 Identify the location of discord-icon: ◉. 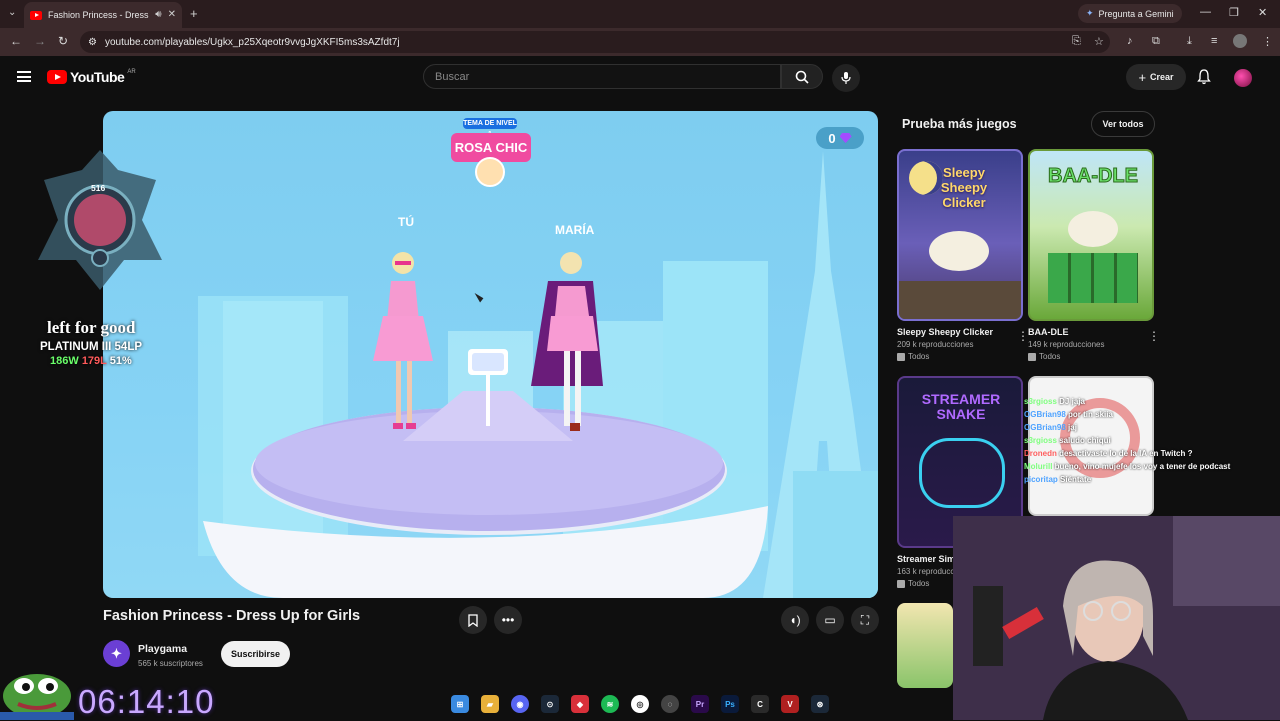
(520, 704).